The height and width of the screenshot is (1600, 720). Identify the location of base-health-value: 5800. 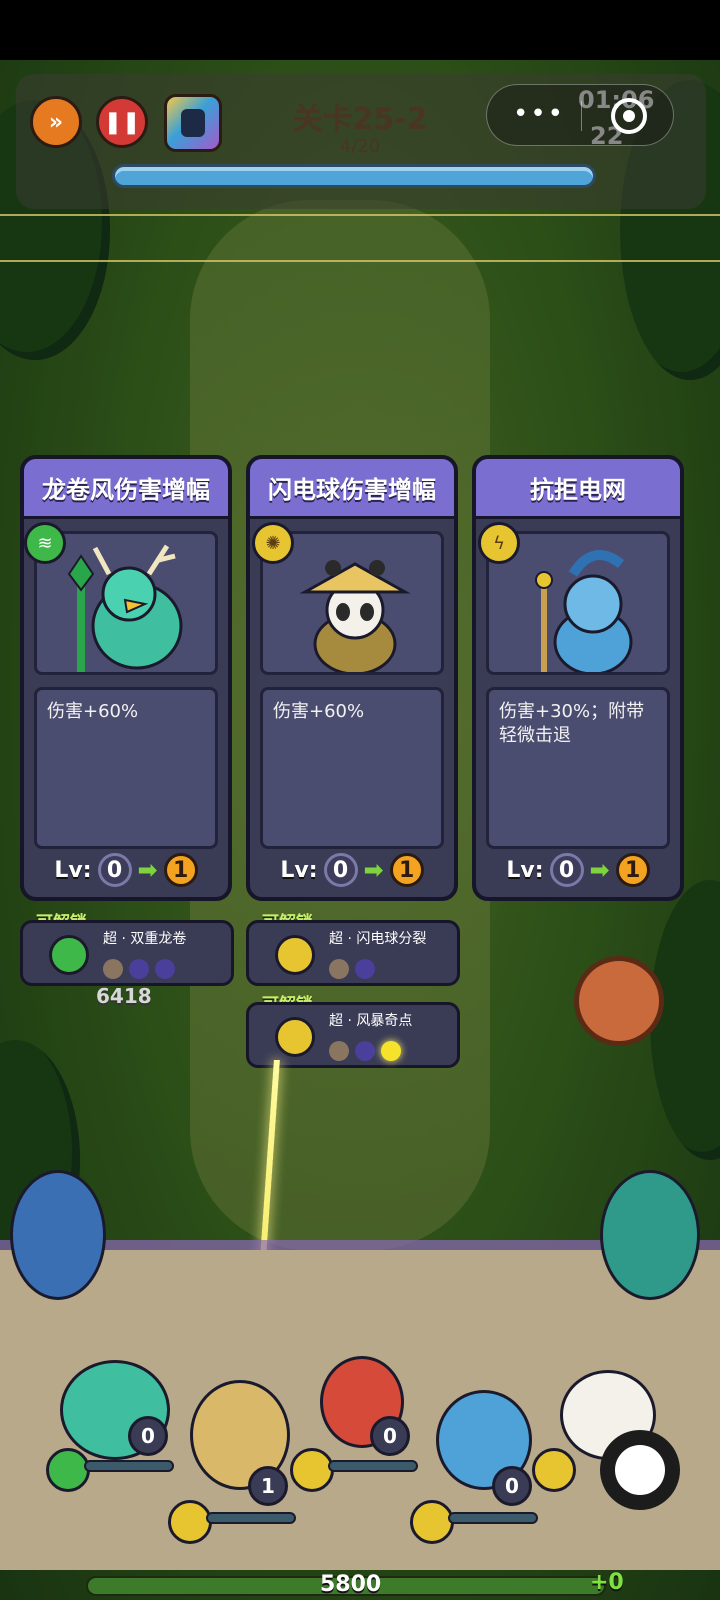
(351, 1584).